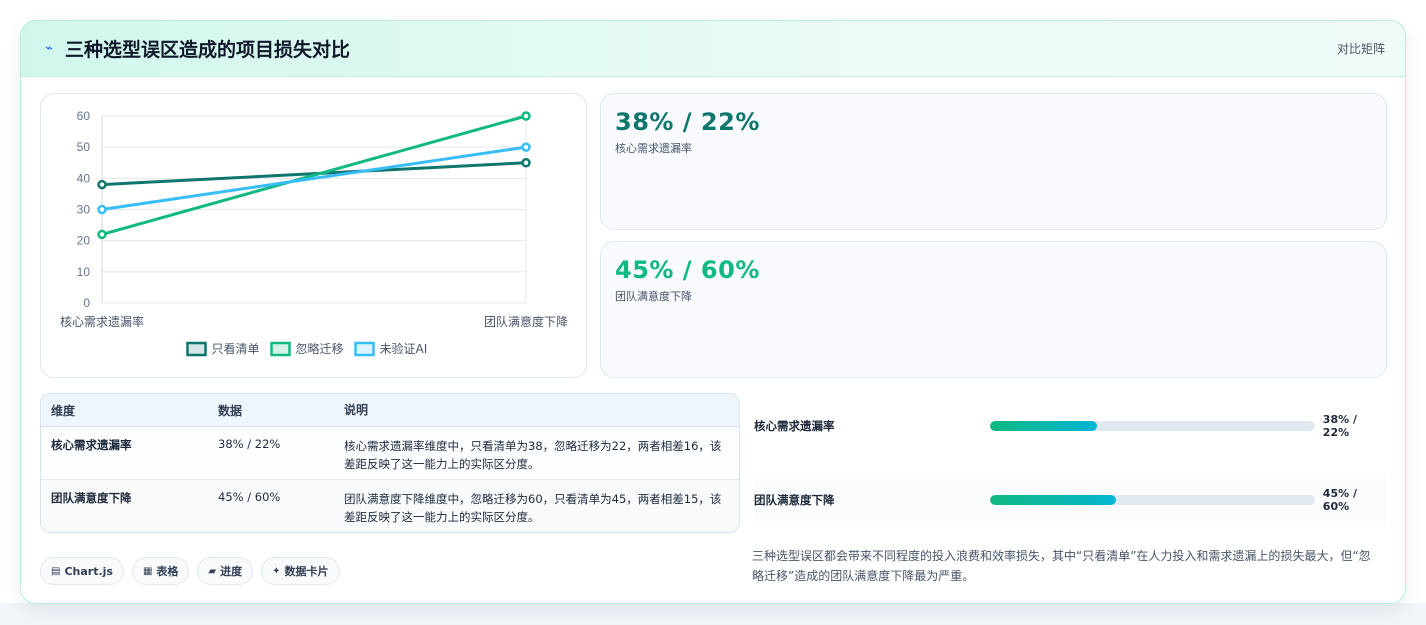  I want to click on tag-label: 表格, so click(167, 571).